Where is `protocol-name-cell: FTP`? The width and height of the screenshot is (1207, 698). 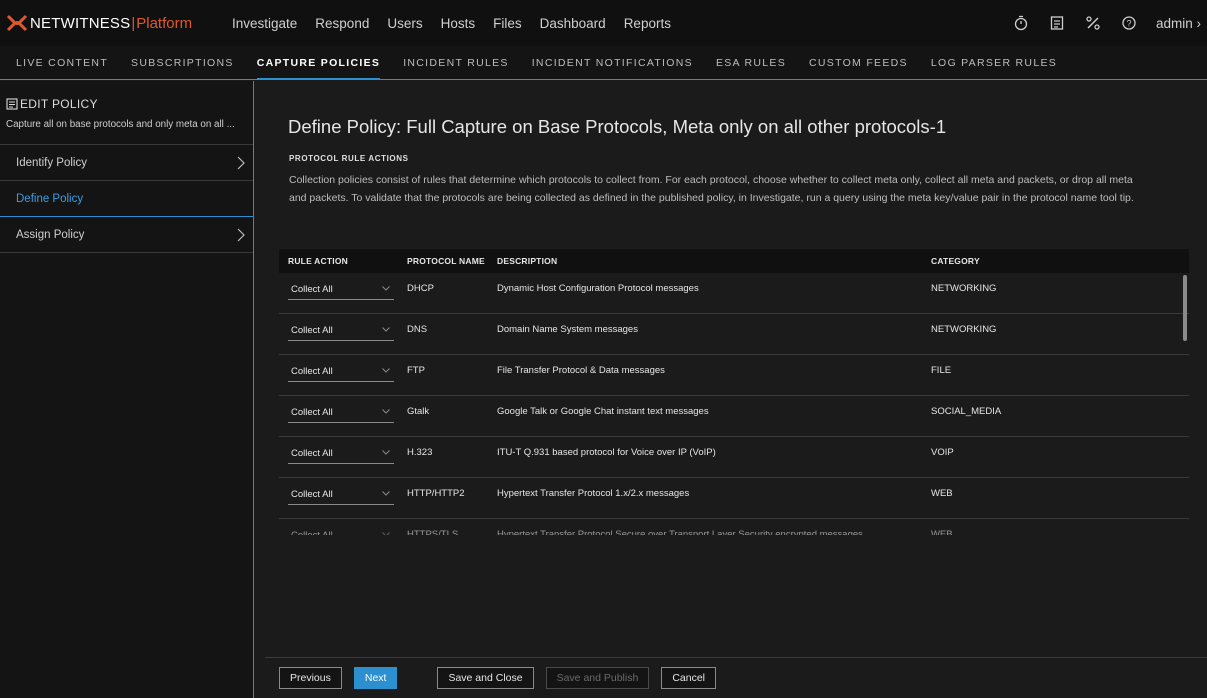 protocol-name-cell: FTP is located at coordinates (443, 365).